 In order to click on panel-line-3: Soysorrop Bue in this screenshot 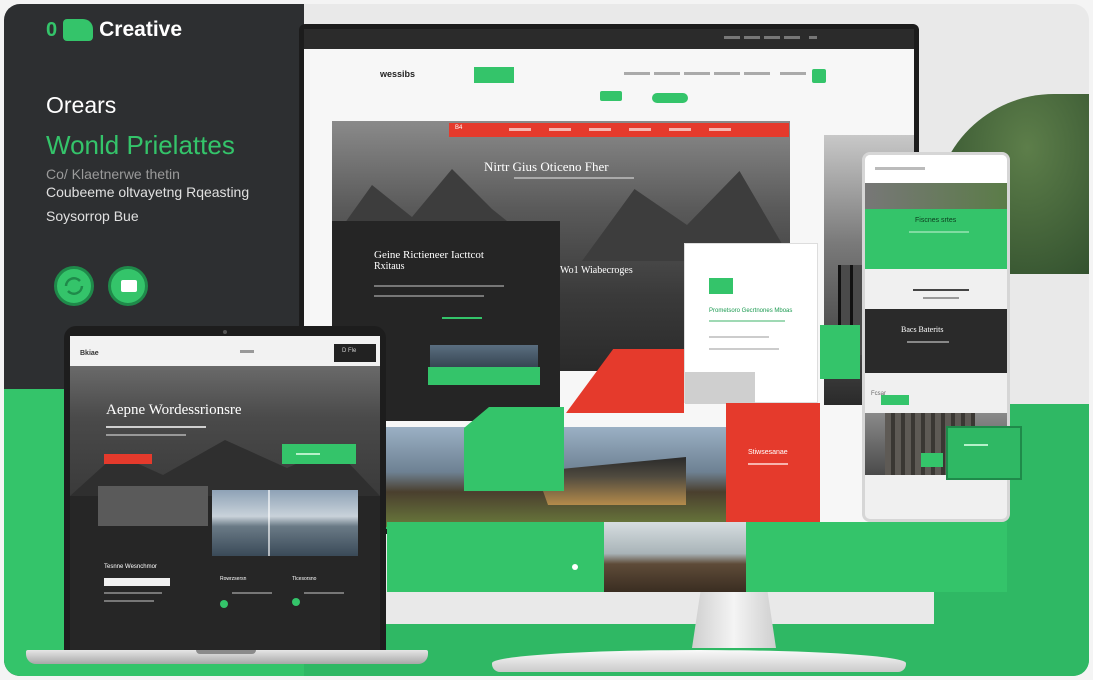, I will do `click(92, 216)`.